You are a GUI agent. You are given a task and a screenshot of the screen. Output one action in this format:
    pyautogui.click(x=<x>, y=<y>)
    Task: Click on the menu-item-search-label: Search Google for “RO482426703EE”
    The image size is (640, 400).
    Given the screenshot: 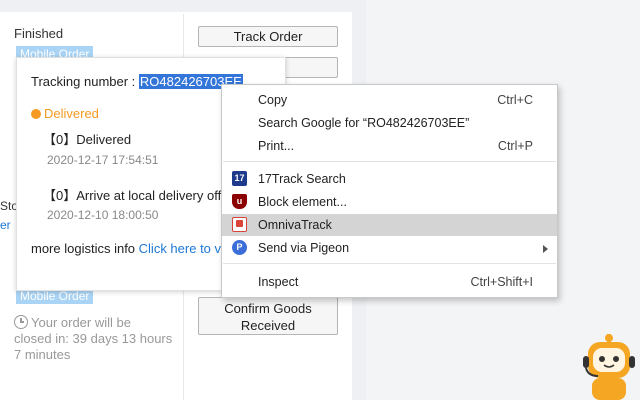 What is the action you would take?
    pyautogui.click(x=364, y=123)
    